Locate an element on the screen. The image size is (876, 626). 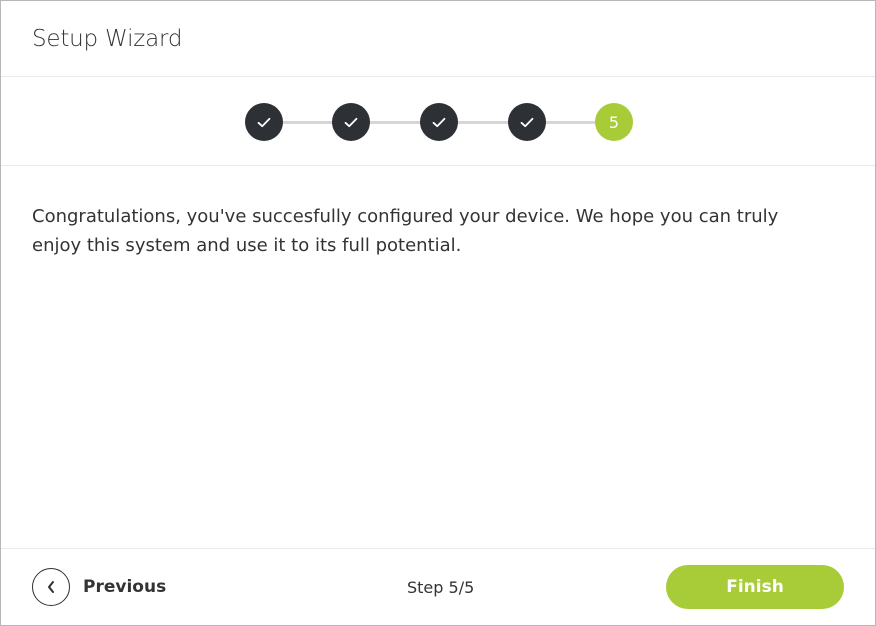
chevron-left-icon is located at coordinates (51, 587).